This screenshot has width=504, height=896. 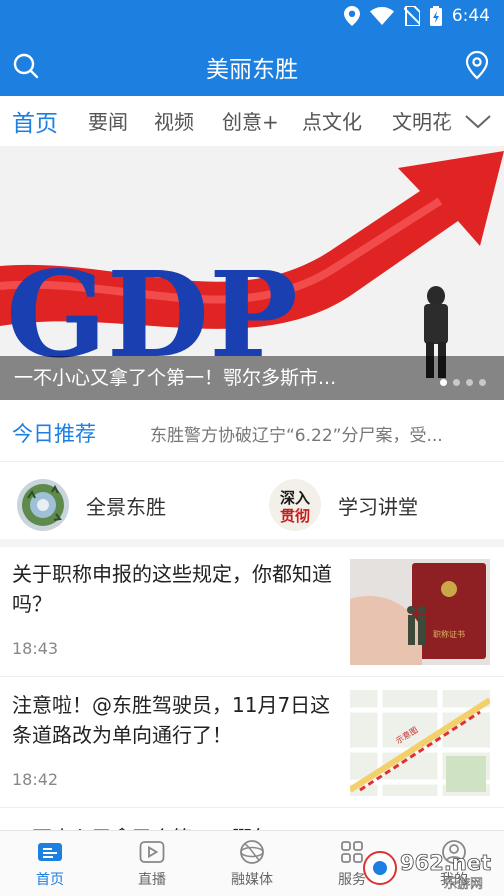 I want to click on app-bar: 美丽东胜, so click(x=252, y=66).